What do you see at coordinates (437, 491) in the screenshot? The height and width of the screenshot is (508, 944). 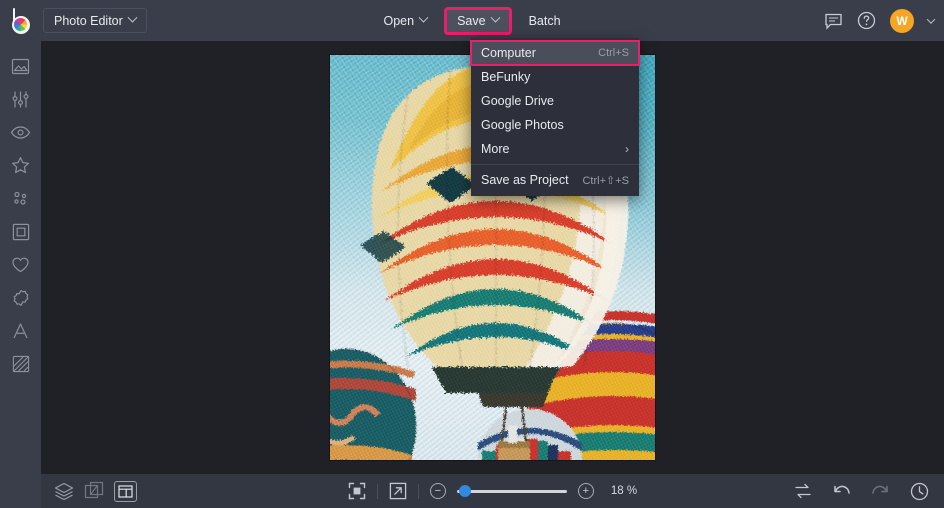 I see `zoom-out-button: −` at bounding box center [437, 491].